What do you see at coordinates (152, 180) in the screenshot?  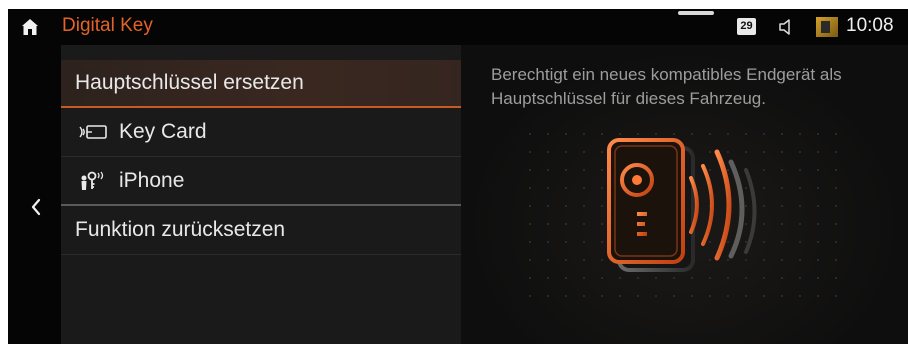 I see `menu-item-label: iPhone` at bounding box center [152, 180].